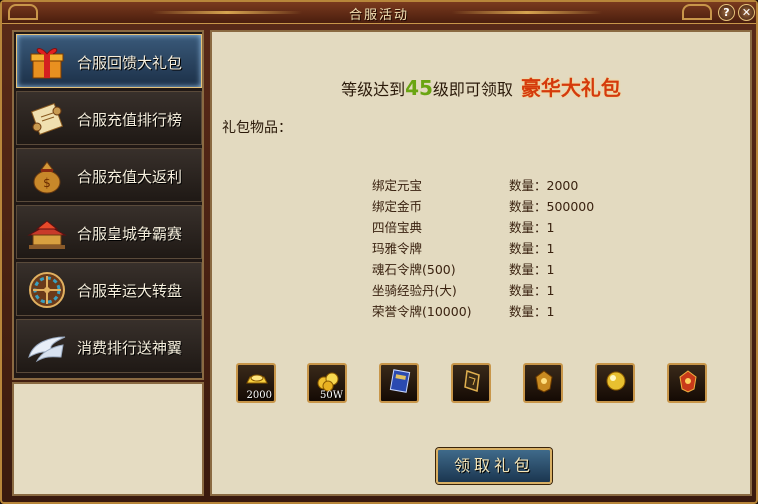  I want to click on item-slot-maya-token, so click(471, 383).